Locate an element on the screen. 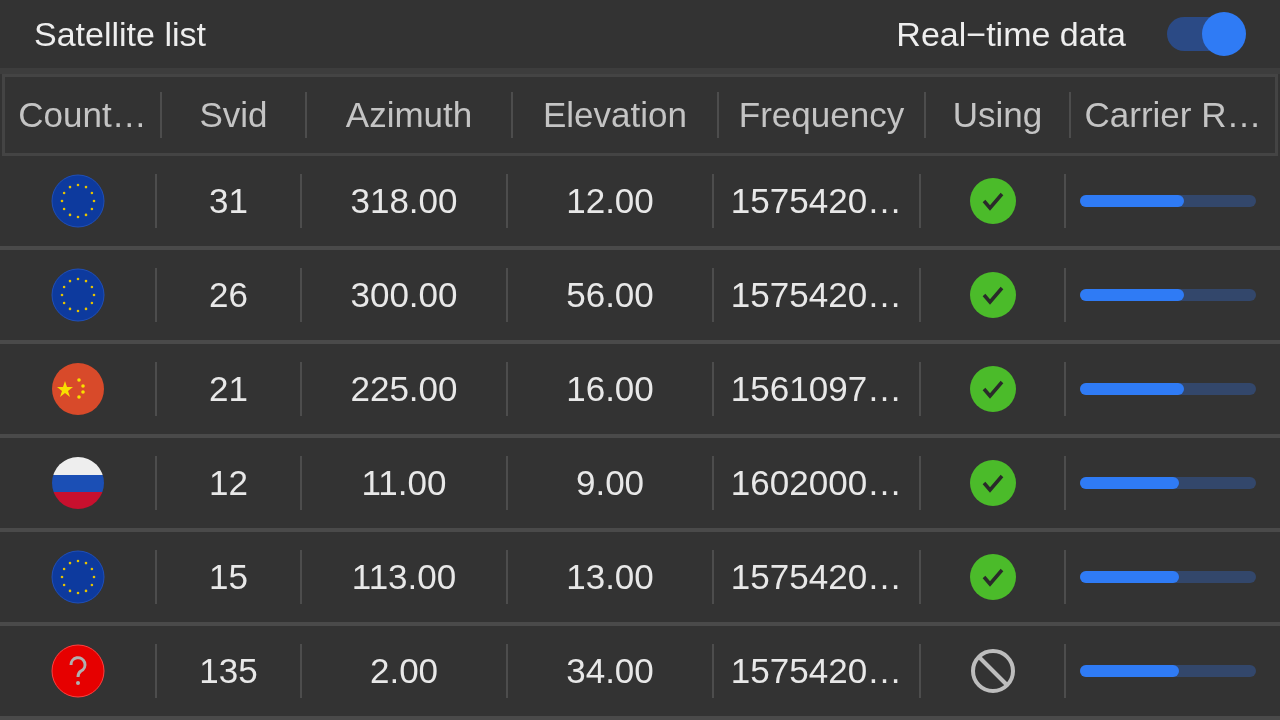 The height and width of the screenshot is (720, 1280). table-cell-text: 56.00 is located at coordinates (610, 294).